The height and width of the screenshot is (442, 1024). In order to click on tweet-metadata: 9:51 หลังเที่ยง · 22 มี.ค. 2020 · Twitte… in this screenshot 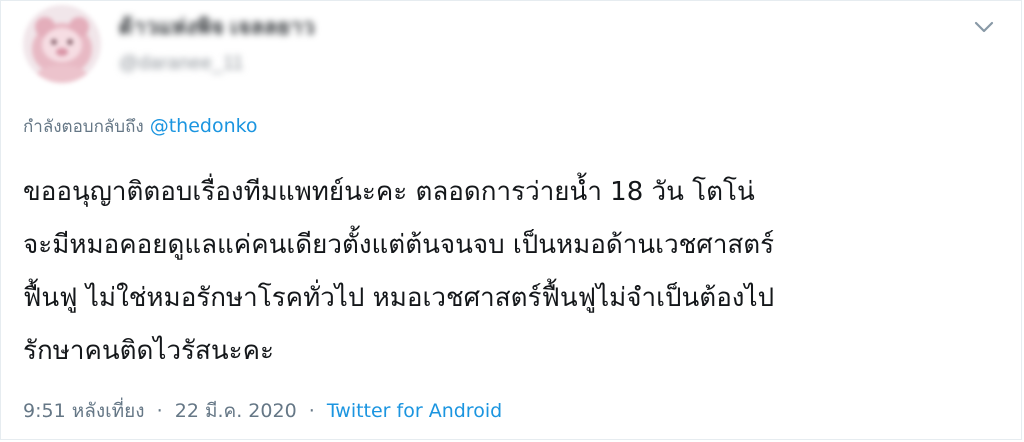, I will do `click(262, 411)`.